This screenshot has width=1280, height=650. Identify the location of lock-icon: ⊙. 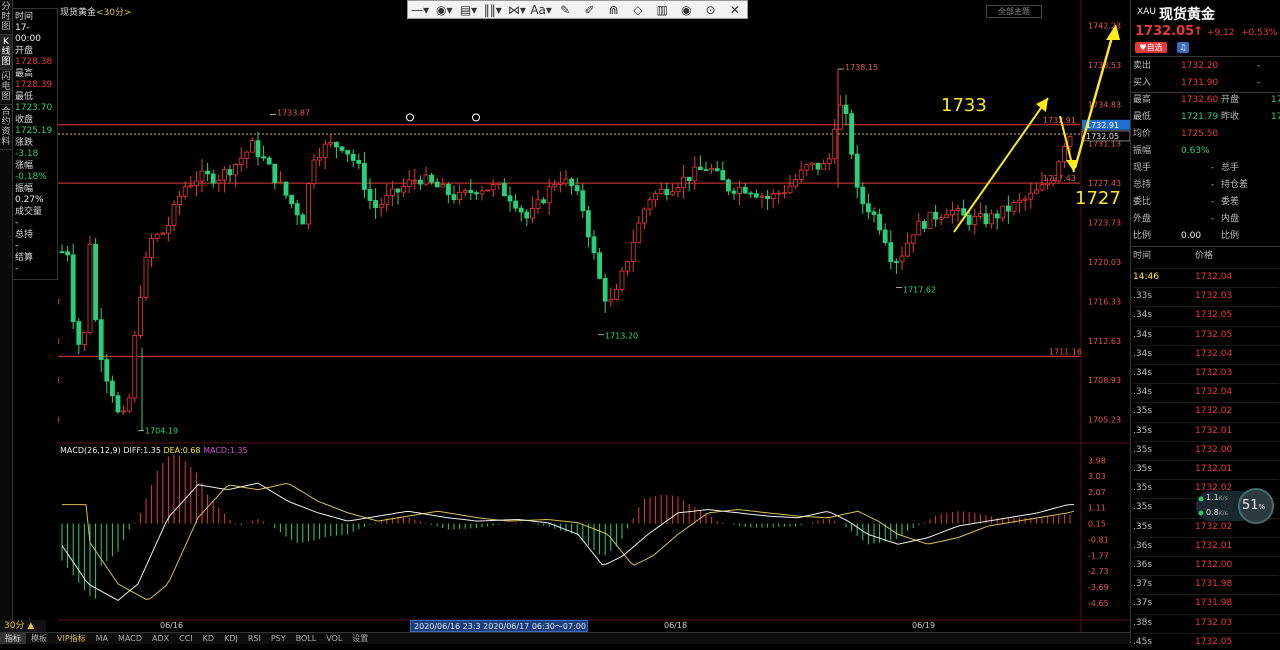
(711, 10).